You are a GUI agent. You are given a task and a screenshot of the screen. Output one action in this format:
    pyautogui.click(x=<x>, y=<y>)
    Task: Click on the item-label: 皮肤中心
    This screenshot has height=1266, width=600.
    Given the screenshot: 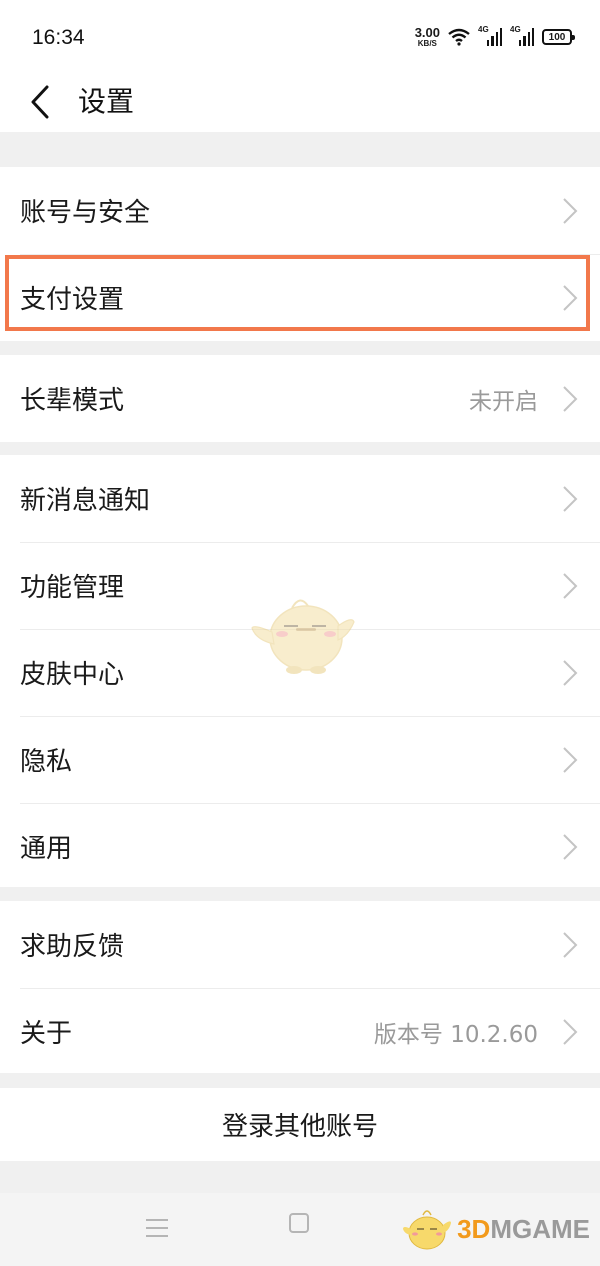 What is the action you would take?
    pyautogui.click(x=72, y=675)
    